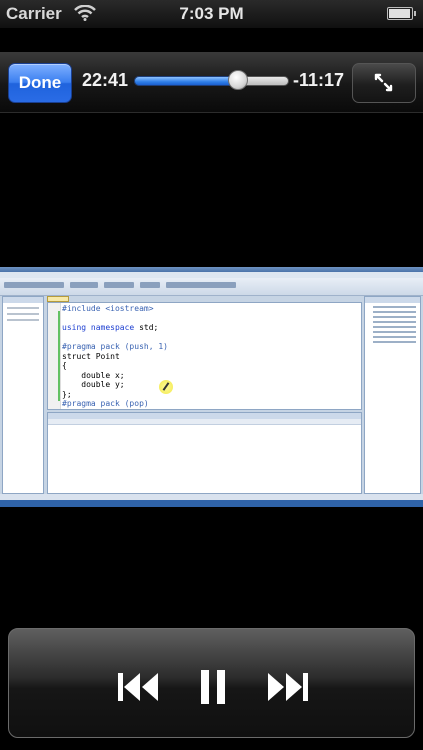  I want to click on slider-progress, so click(186, 81).